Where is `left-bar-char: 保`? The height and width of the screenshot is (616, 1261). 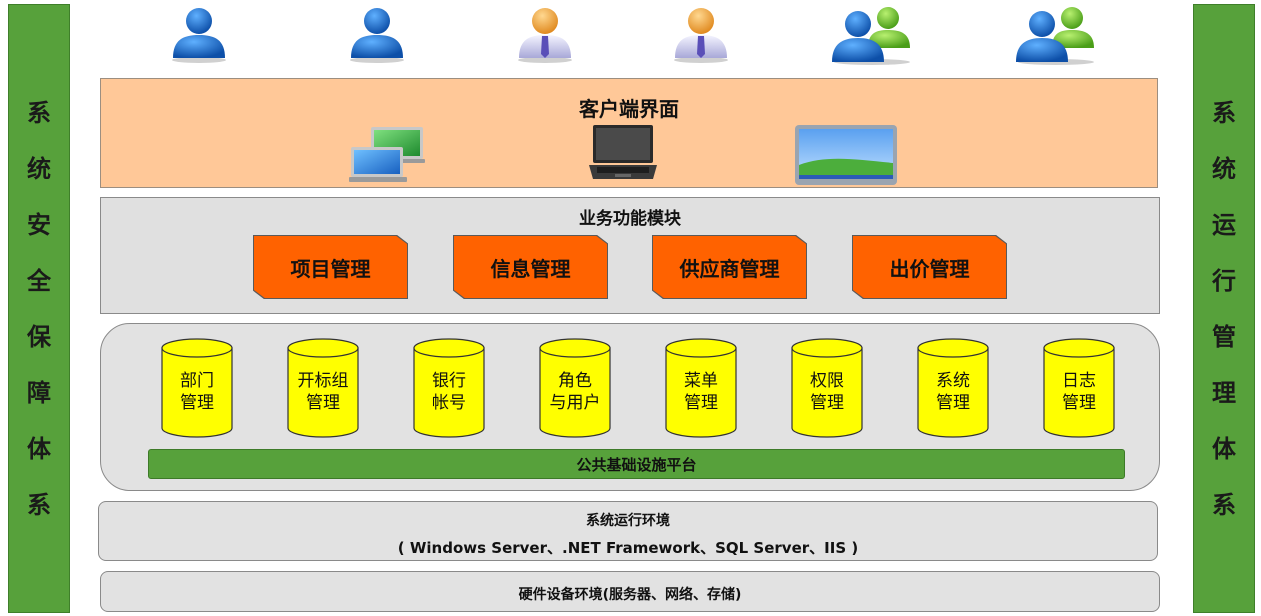 left-bar-char: 保 is located at coordinates (39, 336).